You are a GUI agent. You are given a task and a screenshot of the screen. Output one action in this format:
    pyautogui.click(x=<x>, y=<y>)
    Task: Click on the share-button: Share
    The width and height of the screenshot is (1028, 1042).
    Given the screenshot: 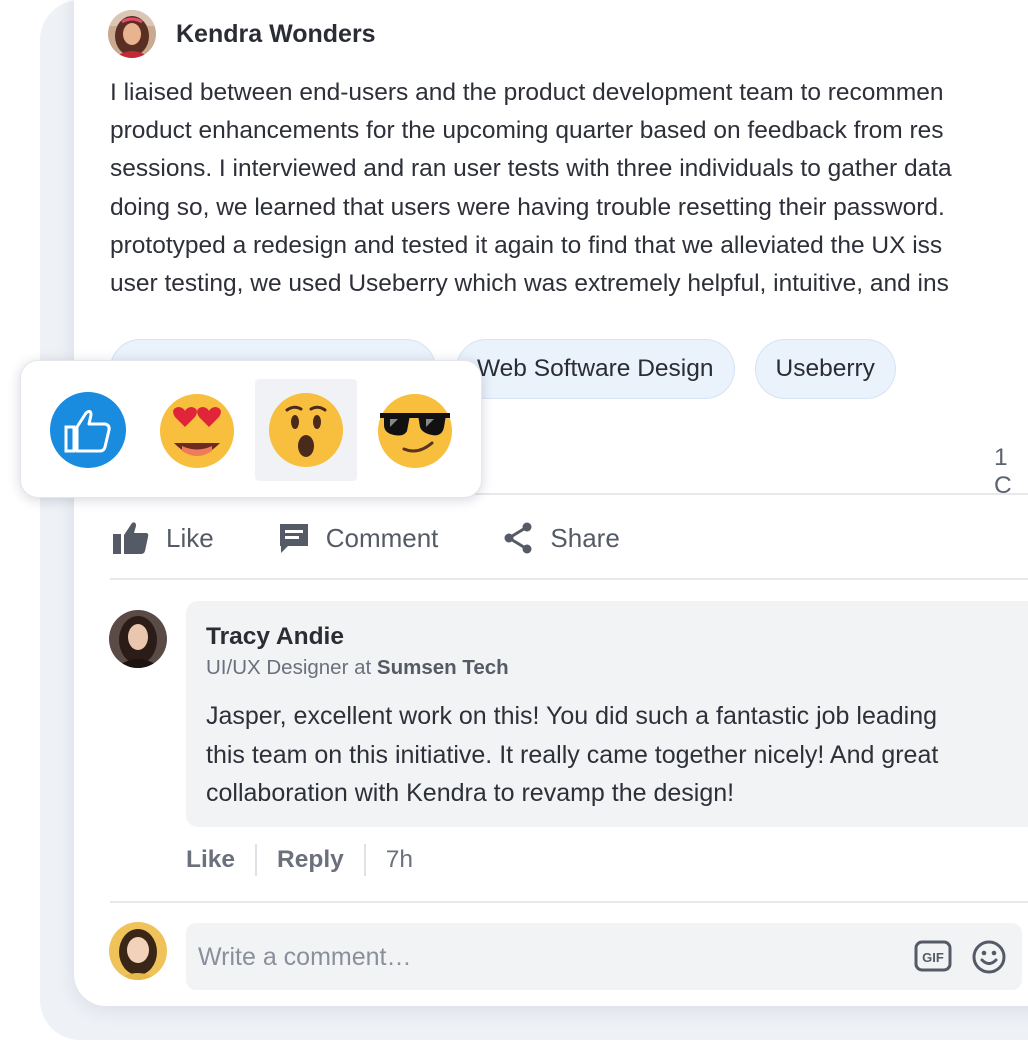 What is the action you would take?
    pyautogui.click(x=561, y=538)
    